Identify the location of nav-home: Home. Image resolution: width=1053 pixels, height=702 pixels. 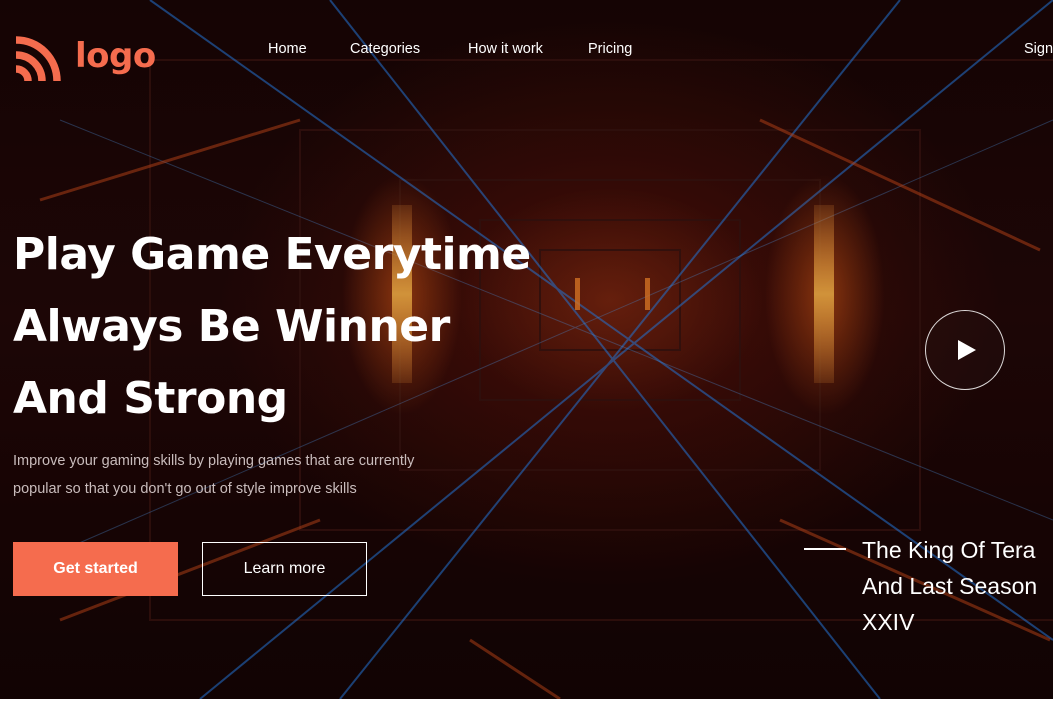
(287, 49).